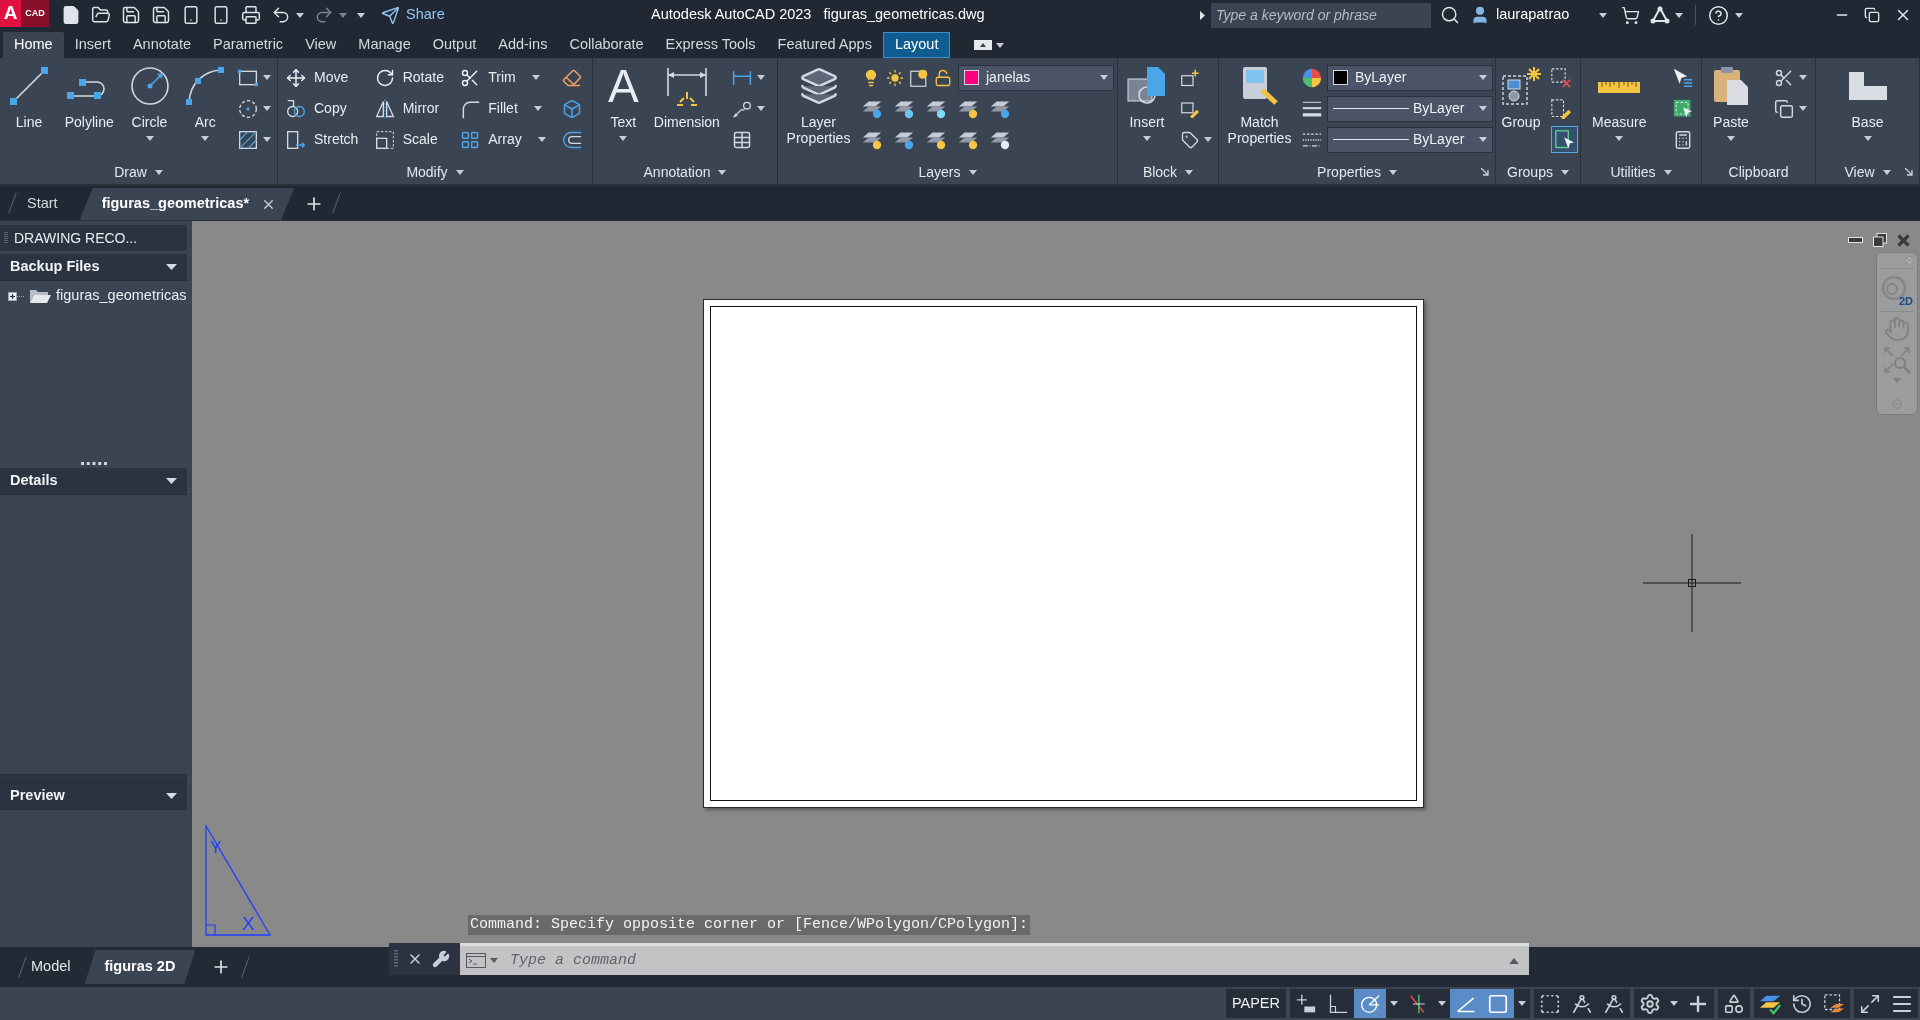  What do you see at coordinates (1190, 108) in the screenshot?
I see `square-pencil-icon` at bounding box center [1190, 108].